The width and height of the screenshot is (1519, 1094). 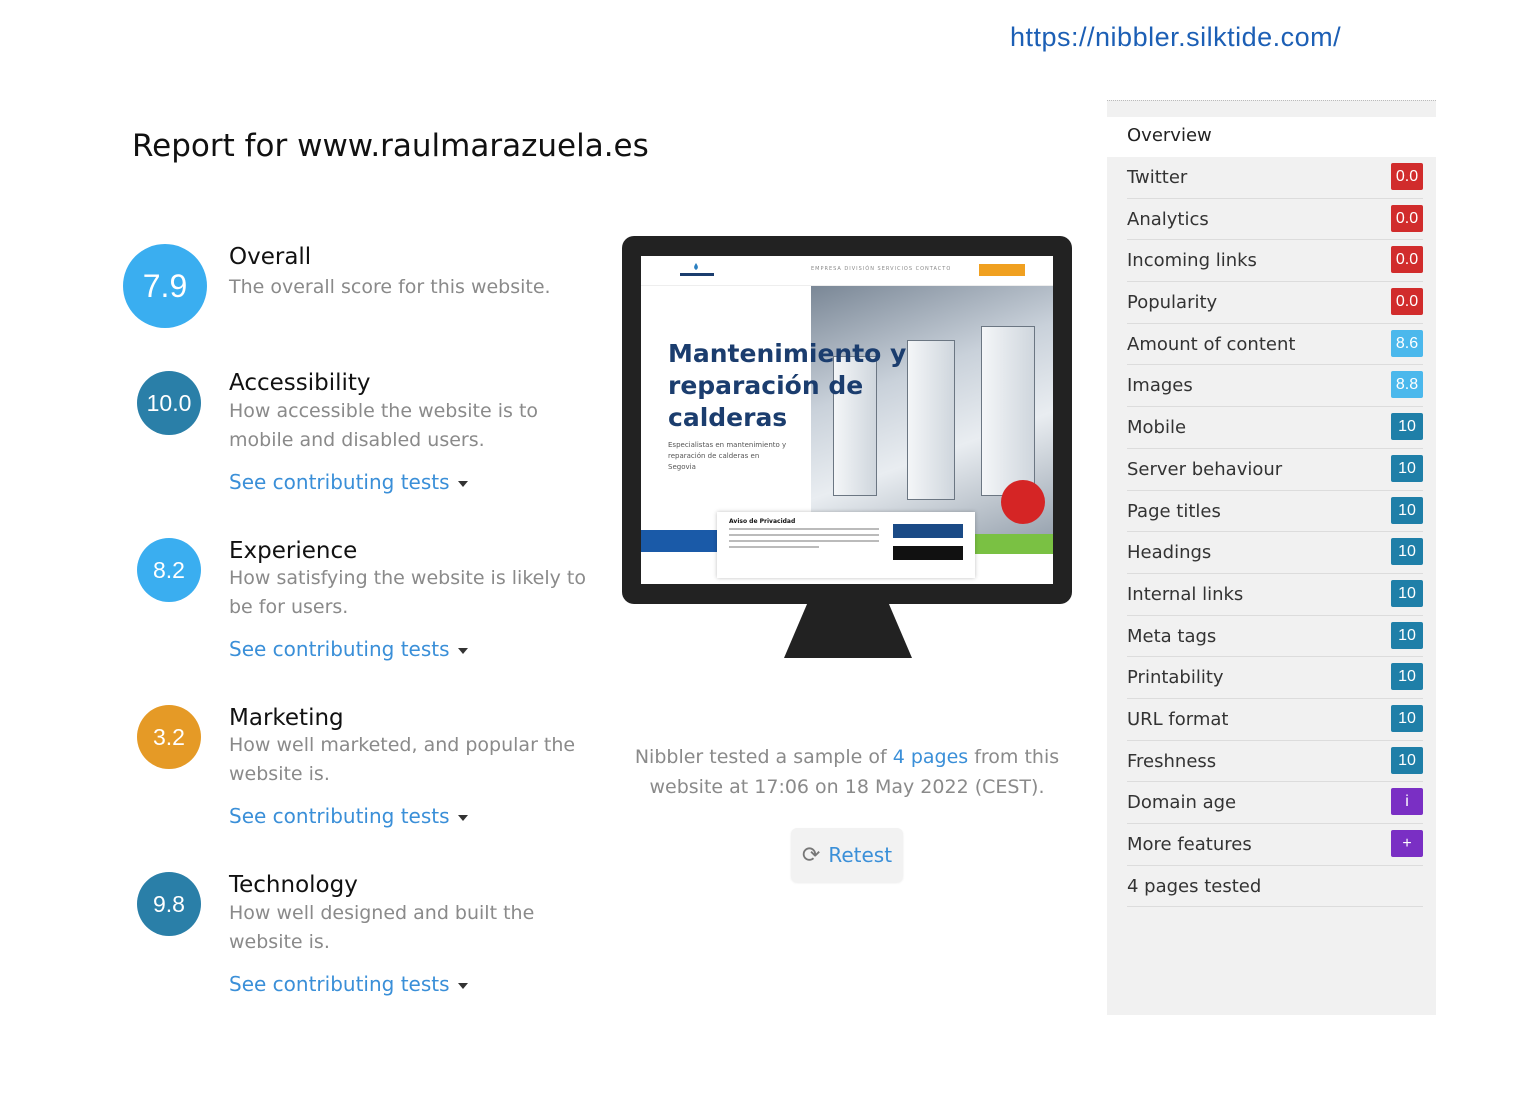 I want to click on sidebar-item-label: Images, so click(x=1160, y=386).